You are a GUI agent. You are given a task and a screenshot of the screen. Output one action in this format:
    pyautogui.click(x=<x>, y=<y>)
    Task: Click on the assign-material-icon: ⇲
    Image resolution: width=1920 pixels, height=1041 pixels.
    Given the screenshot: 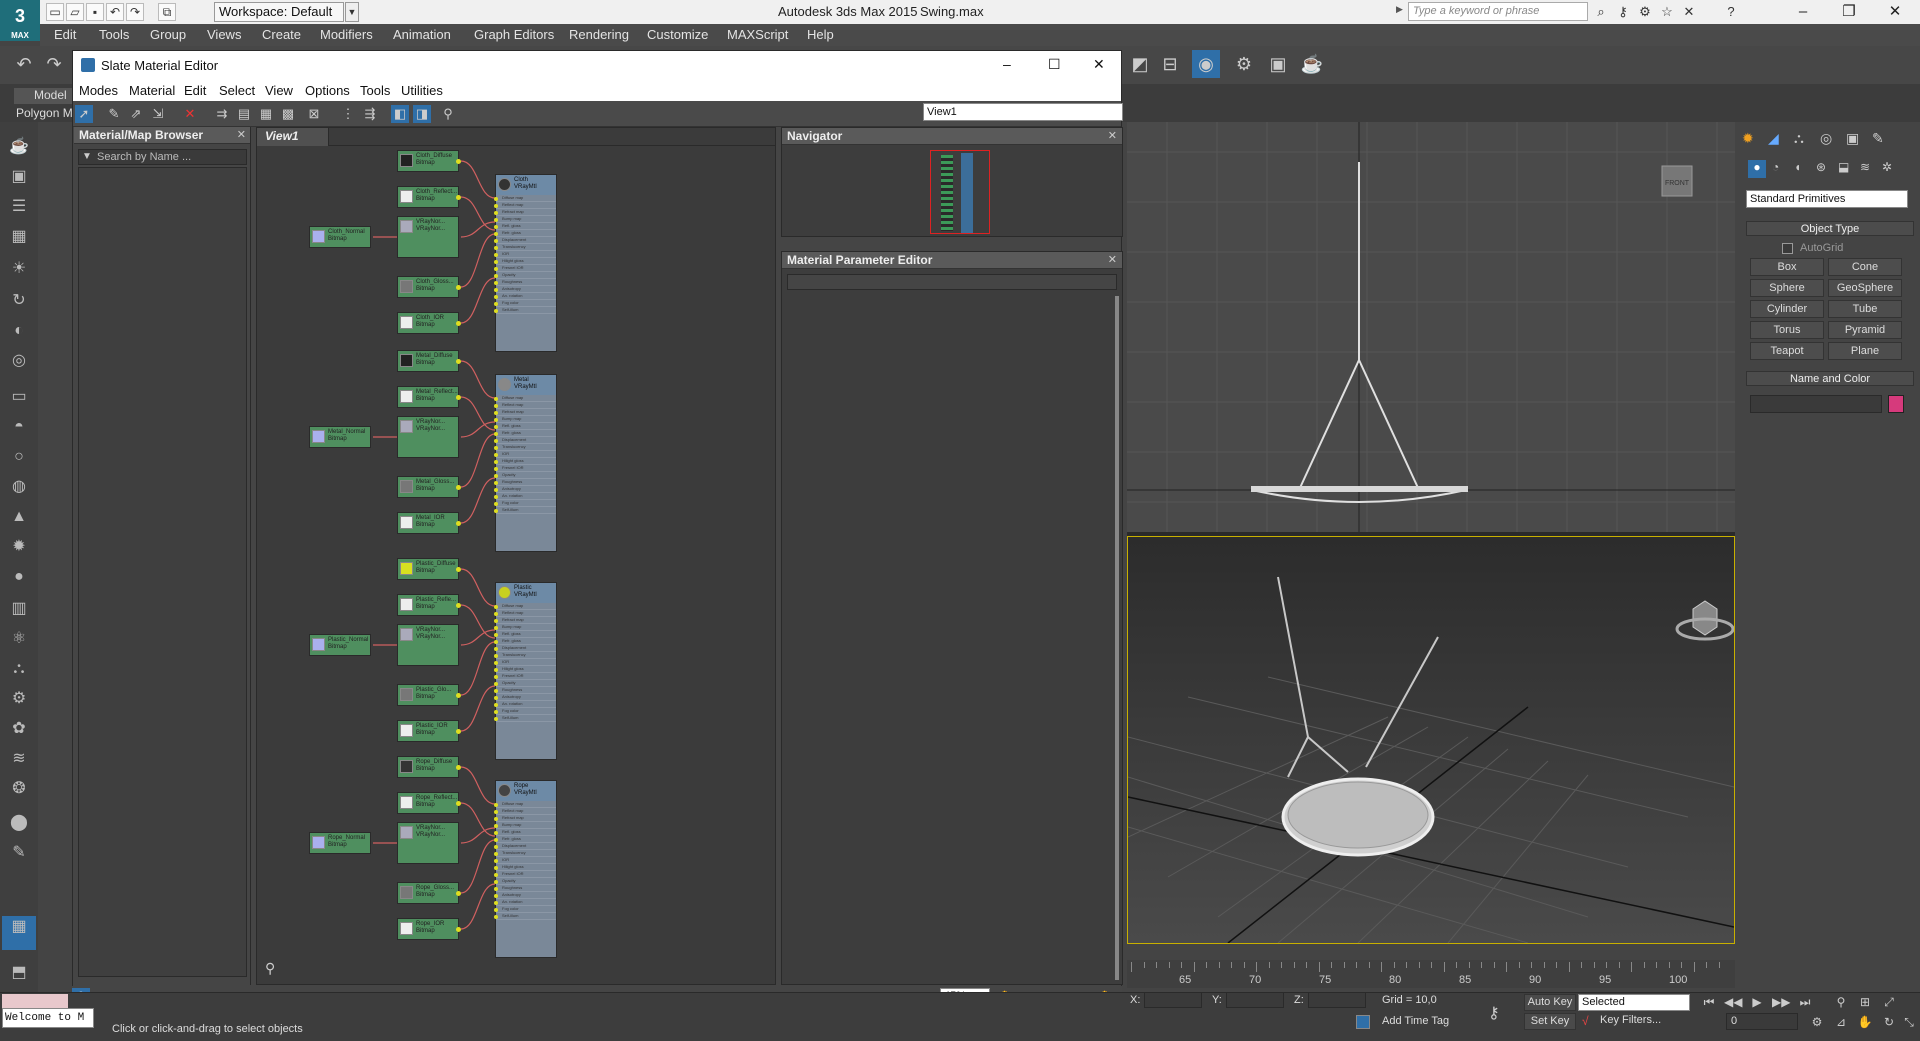 What is the action you would take?
    pyautogui.click(x=158, y=114)
    